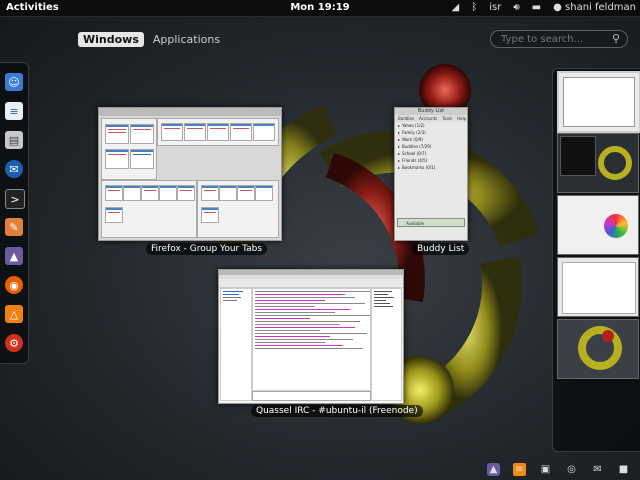 The image size is (640, 480). Describe the element at coordinates (14, 169) in the screenshot. I see `thunderbird-icon: ✉` at that location.